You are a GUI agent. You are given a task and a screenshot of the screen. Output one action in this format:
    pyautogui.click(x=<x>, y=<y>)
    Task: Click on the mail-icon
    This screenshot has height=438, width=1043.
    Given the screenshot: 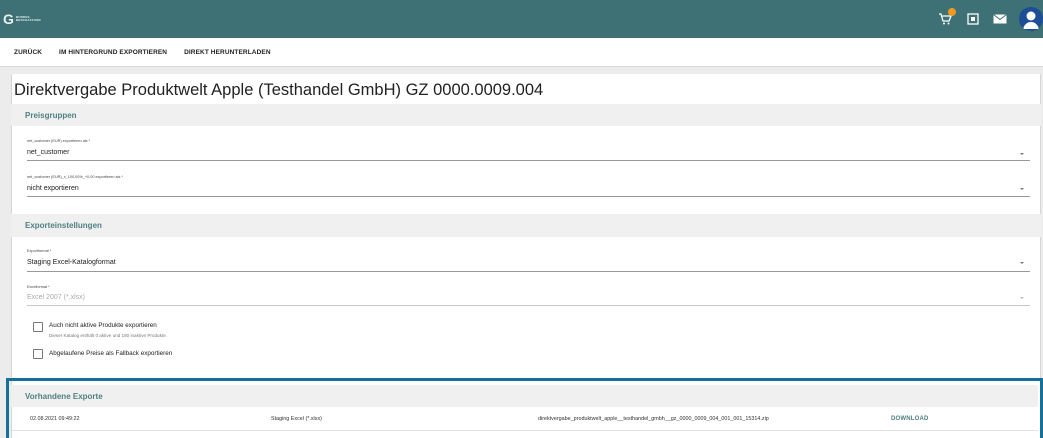 What is the action you would take?
    pyautogui.click(x=1000, y=19)
    